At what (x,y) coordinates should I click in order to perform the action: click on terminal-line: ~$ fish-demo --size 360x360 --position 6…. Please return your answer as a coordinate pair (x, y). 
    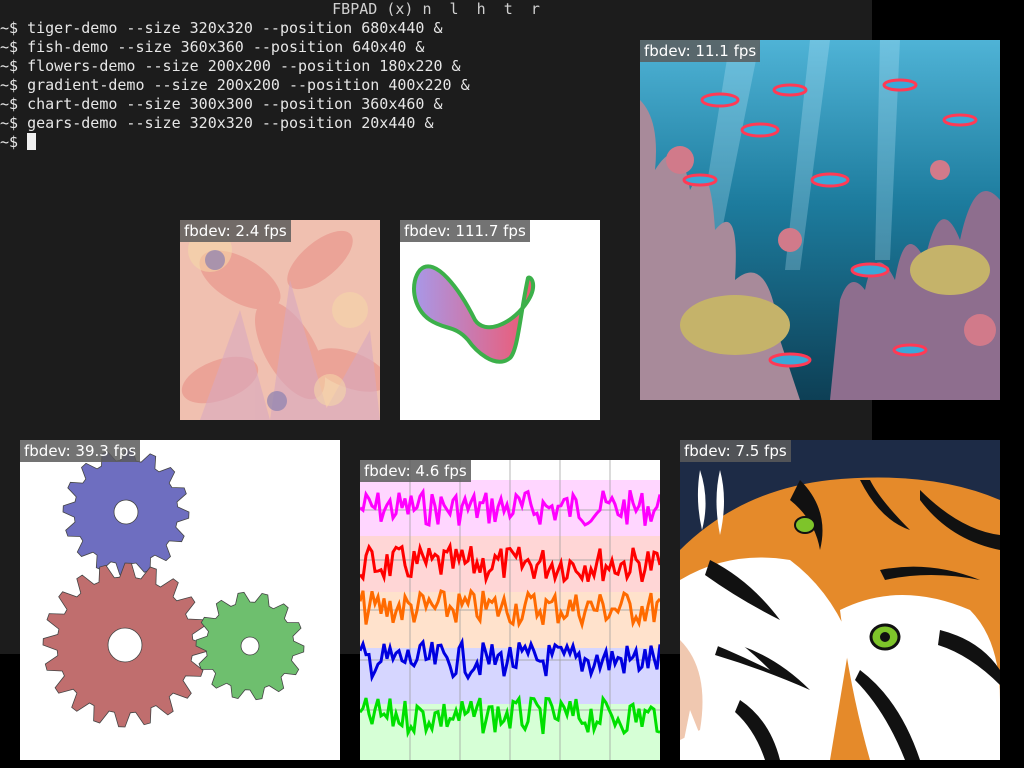
    Looking at the image, I should click on (212, 47).